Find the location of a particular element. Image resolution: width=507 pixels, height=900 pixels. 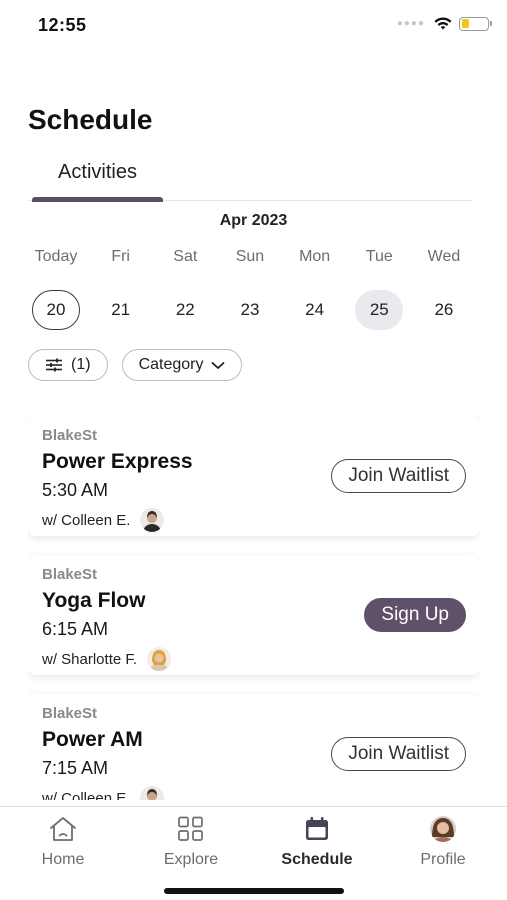

weekday-label: Today is located at coordinates (56, 256).